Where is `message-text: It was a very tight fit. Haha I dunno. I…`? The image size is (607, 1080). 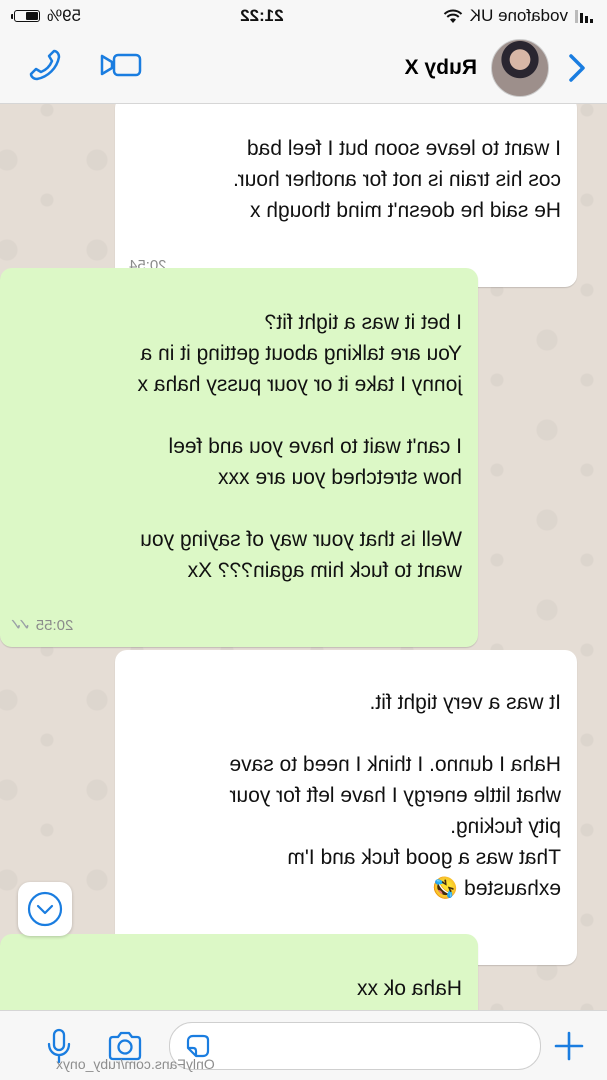 message-text: It was a very tight fit. Haha I dunno. I… is located at coordinates (395, 795).